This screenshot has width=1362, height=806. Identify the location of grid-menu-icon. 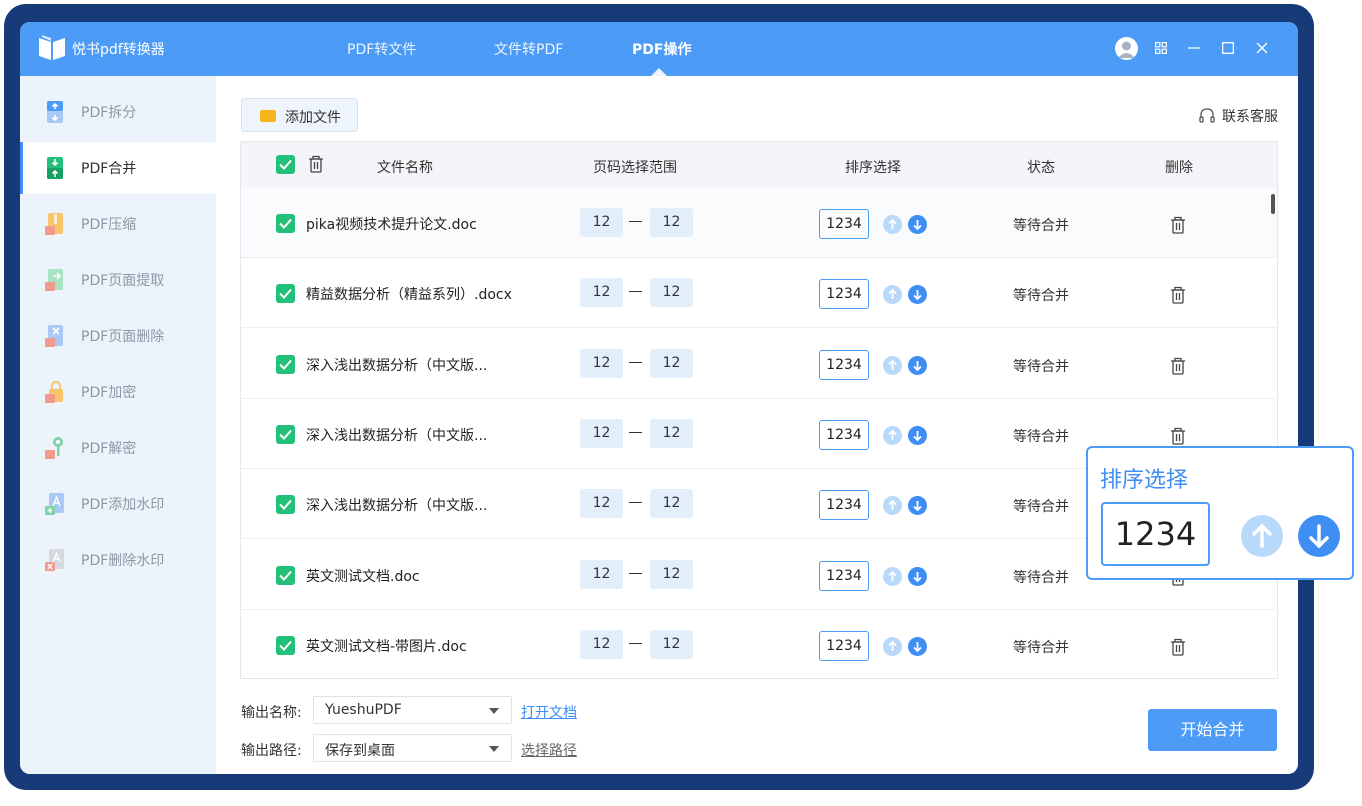
(1161, 48).